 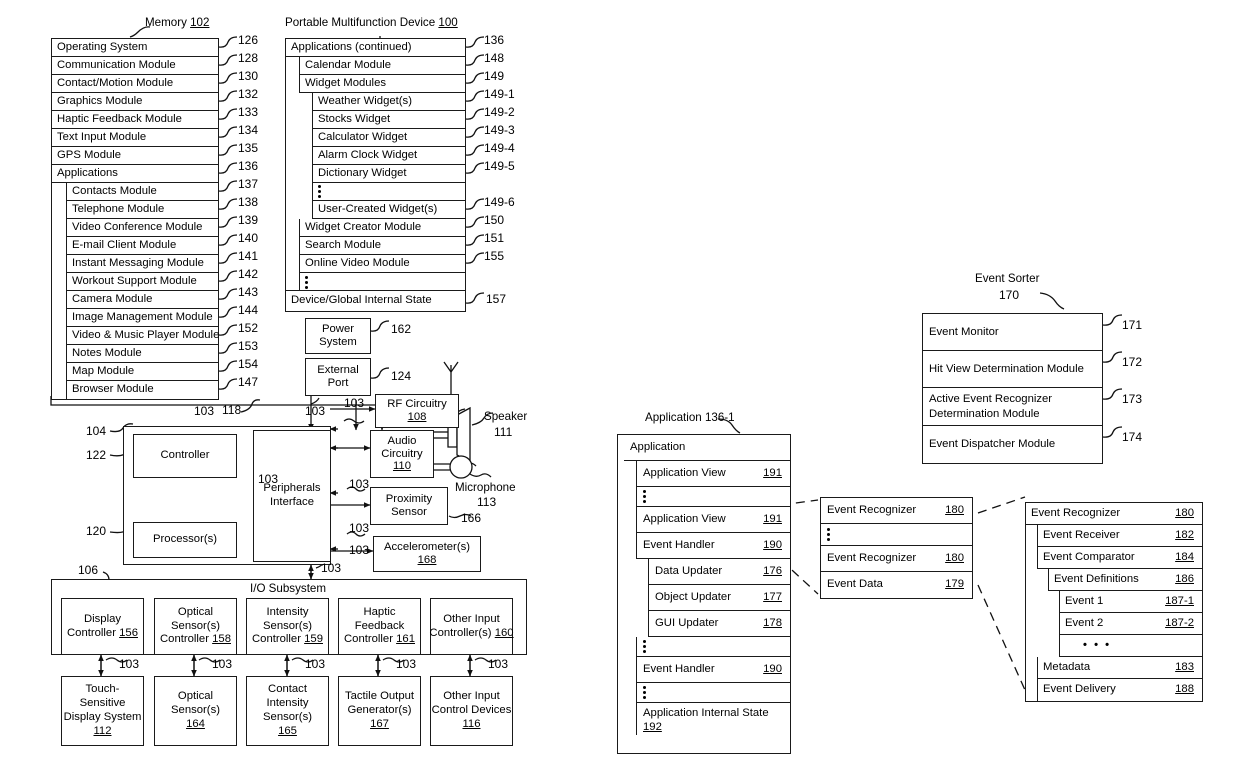 What do you see at coordinates (379, 723) in the screenshot?
I see `io-device-ref: 167` at bounding box center [379, 723].